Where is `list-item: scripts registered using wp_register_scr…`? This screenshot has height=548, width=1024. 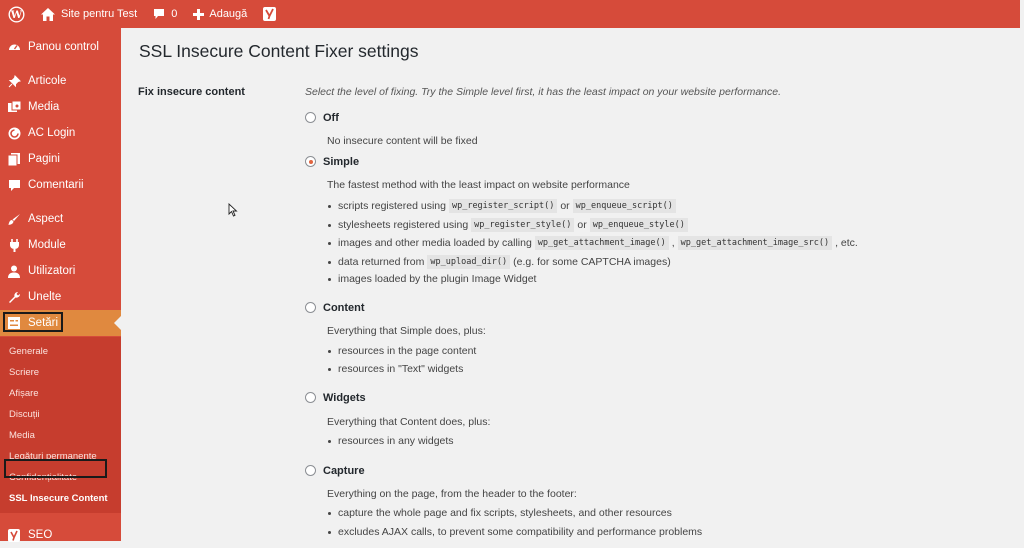 list-item: scripts registered using wp_register_scr… is located at coordinates (503, 206).